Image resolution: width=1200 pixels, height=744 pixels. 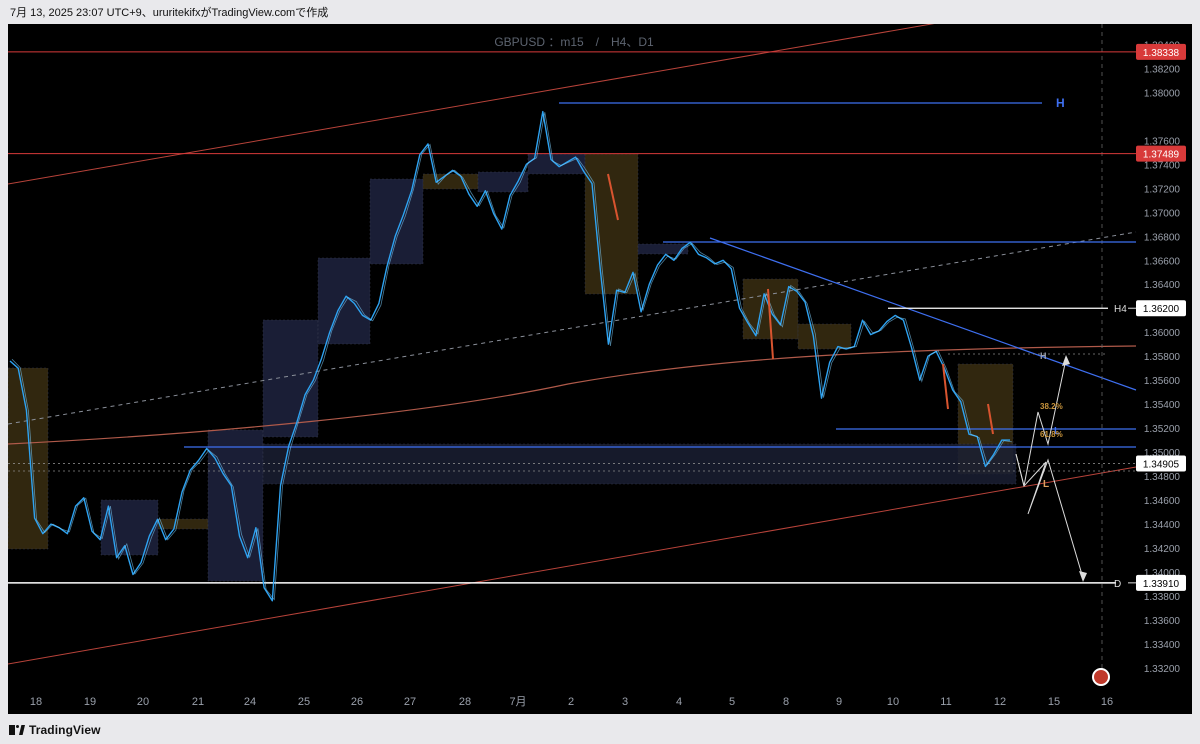 I want to click on price-label-prefix: H4, so click(x=1120, y=309).